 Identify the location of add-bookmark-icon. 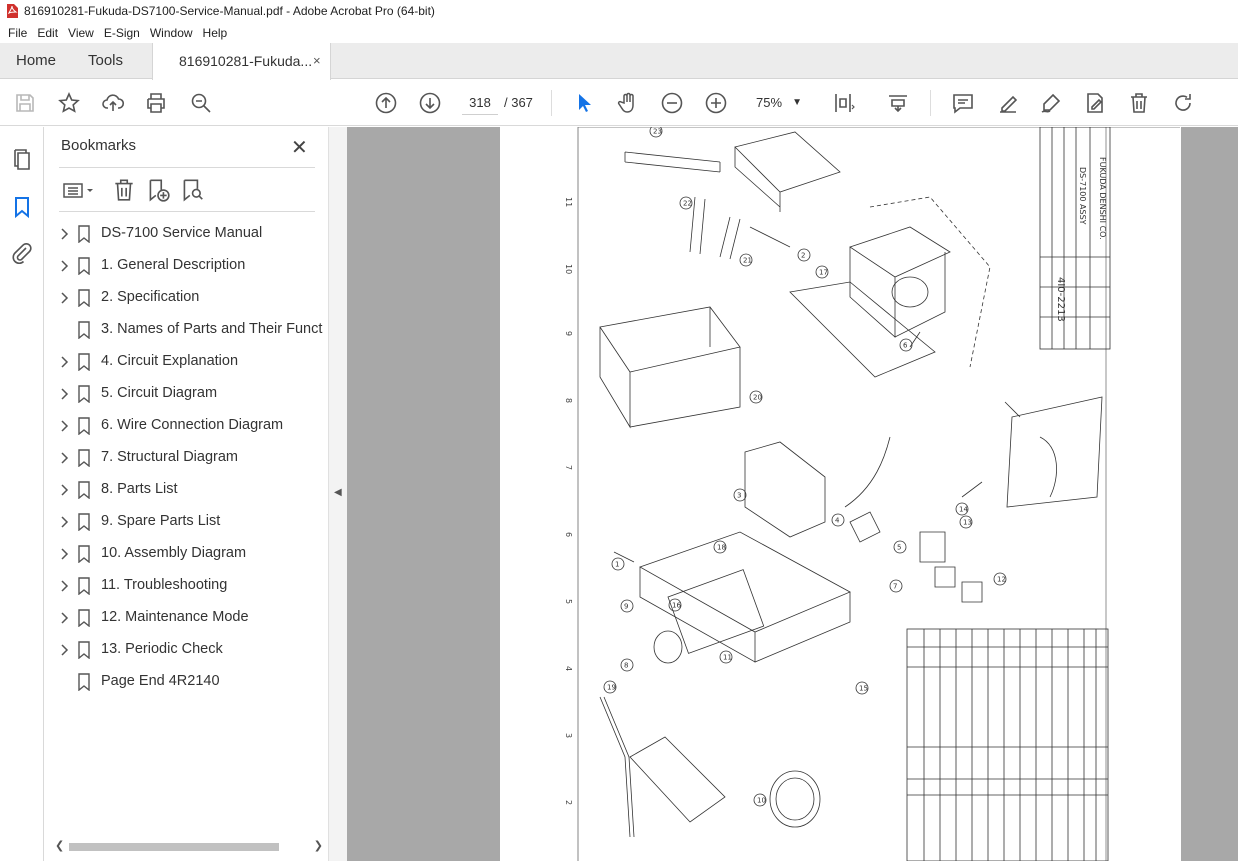
(158, 190).